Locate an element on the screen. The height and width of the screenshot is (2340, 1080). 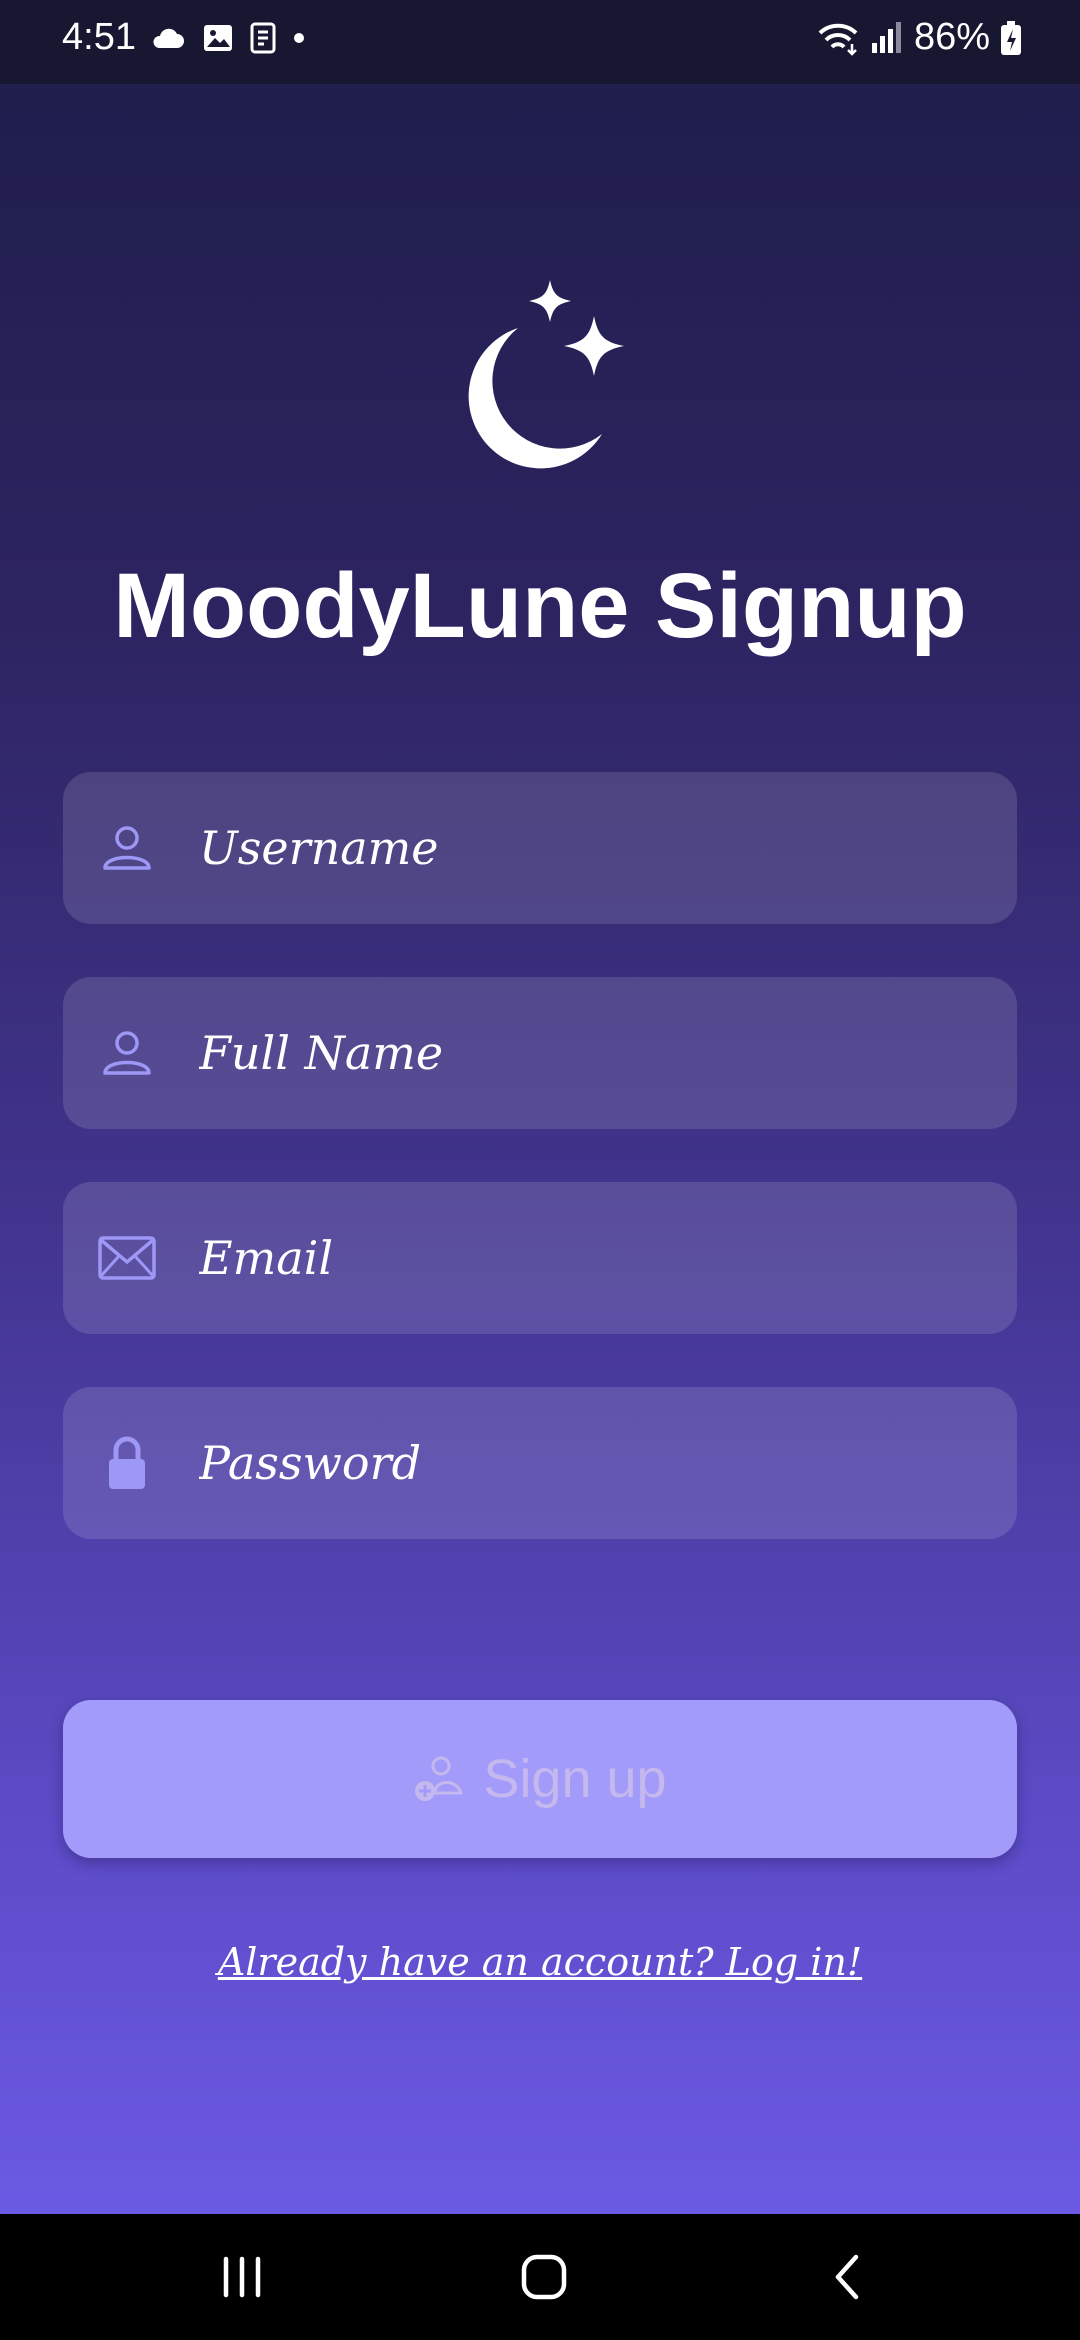
email-field is located at coordinates (540, 1258).